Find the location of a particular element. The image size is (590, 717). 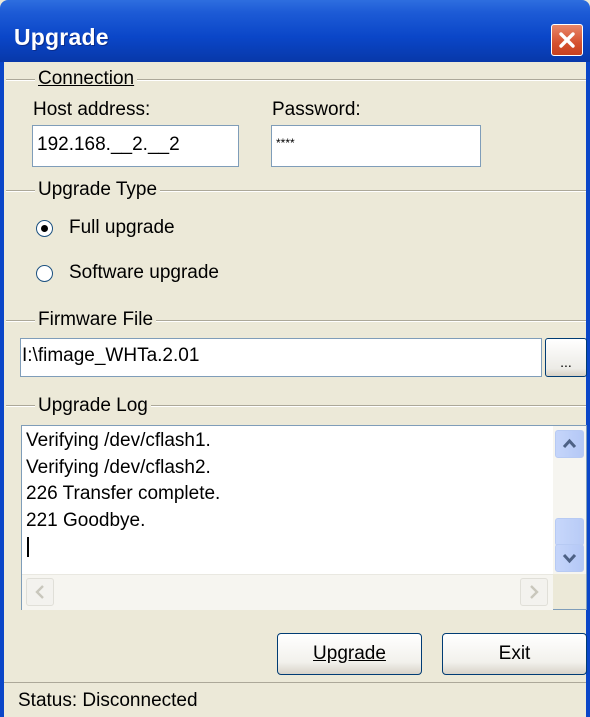

log-vertical-scrollbar is located at coordinates (569, 500).